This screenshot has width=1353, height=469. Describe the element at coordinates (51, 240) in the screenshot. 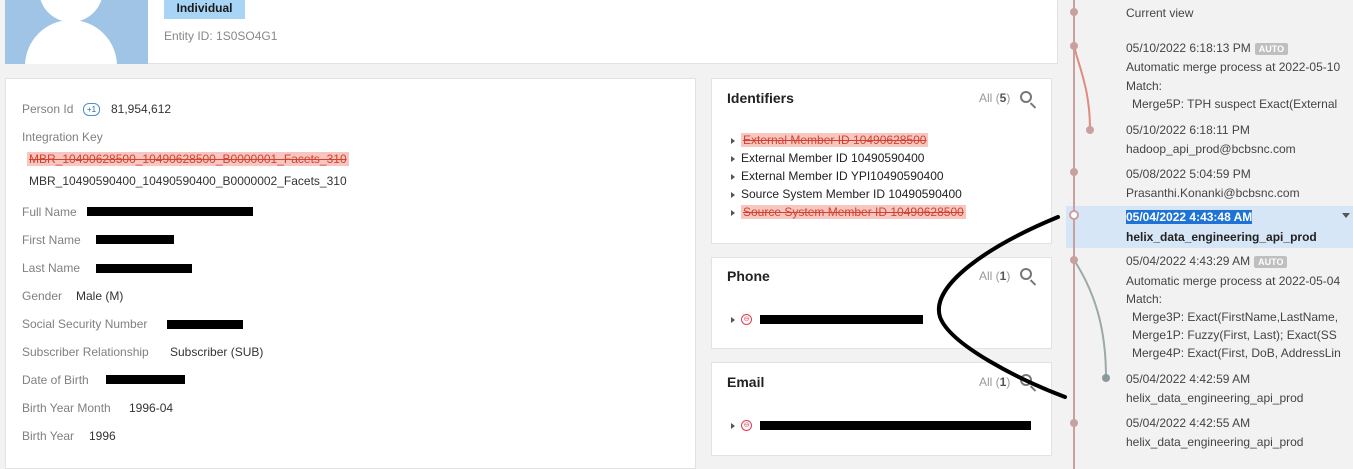

I see `first-name-label: First Name` at that location.